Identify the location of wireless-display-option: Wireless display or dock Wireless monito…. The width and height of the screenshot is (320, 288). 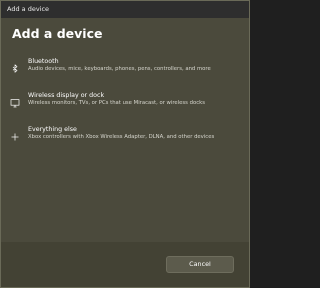
(125, 105).